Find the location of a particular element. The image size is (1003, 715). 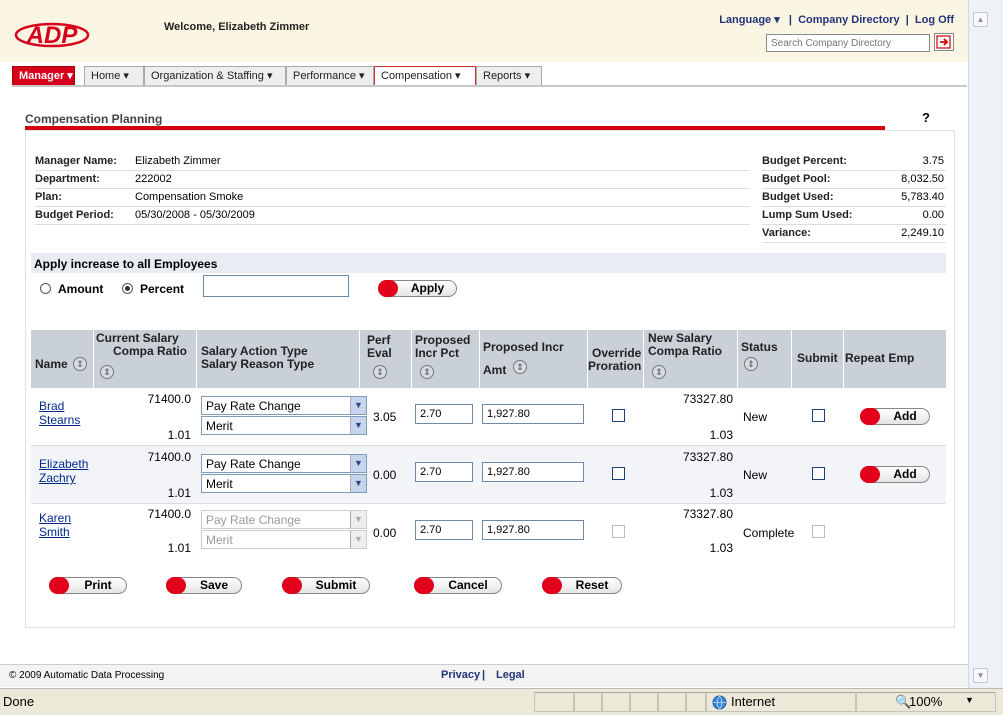

privacy-link: Privacy is located at coordinates (460, 675).